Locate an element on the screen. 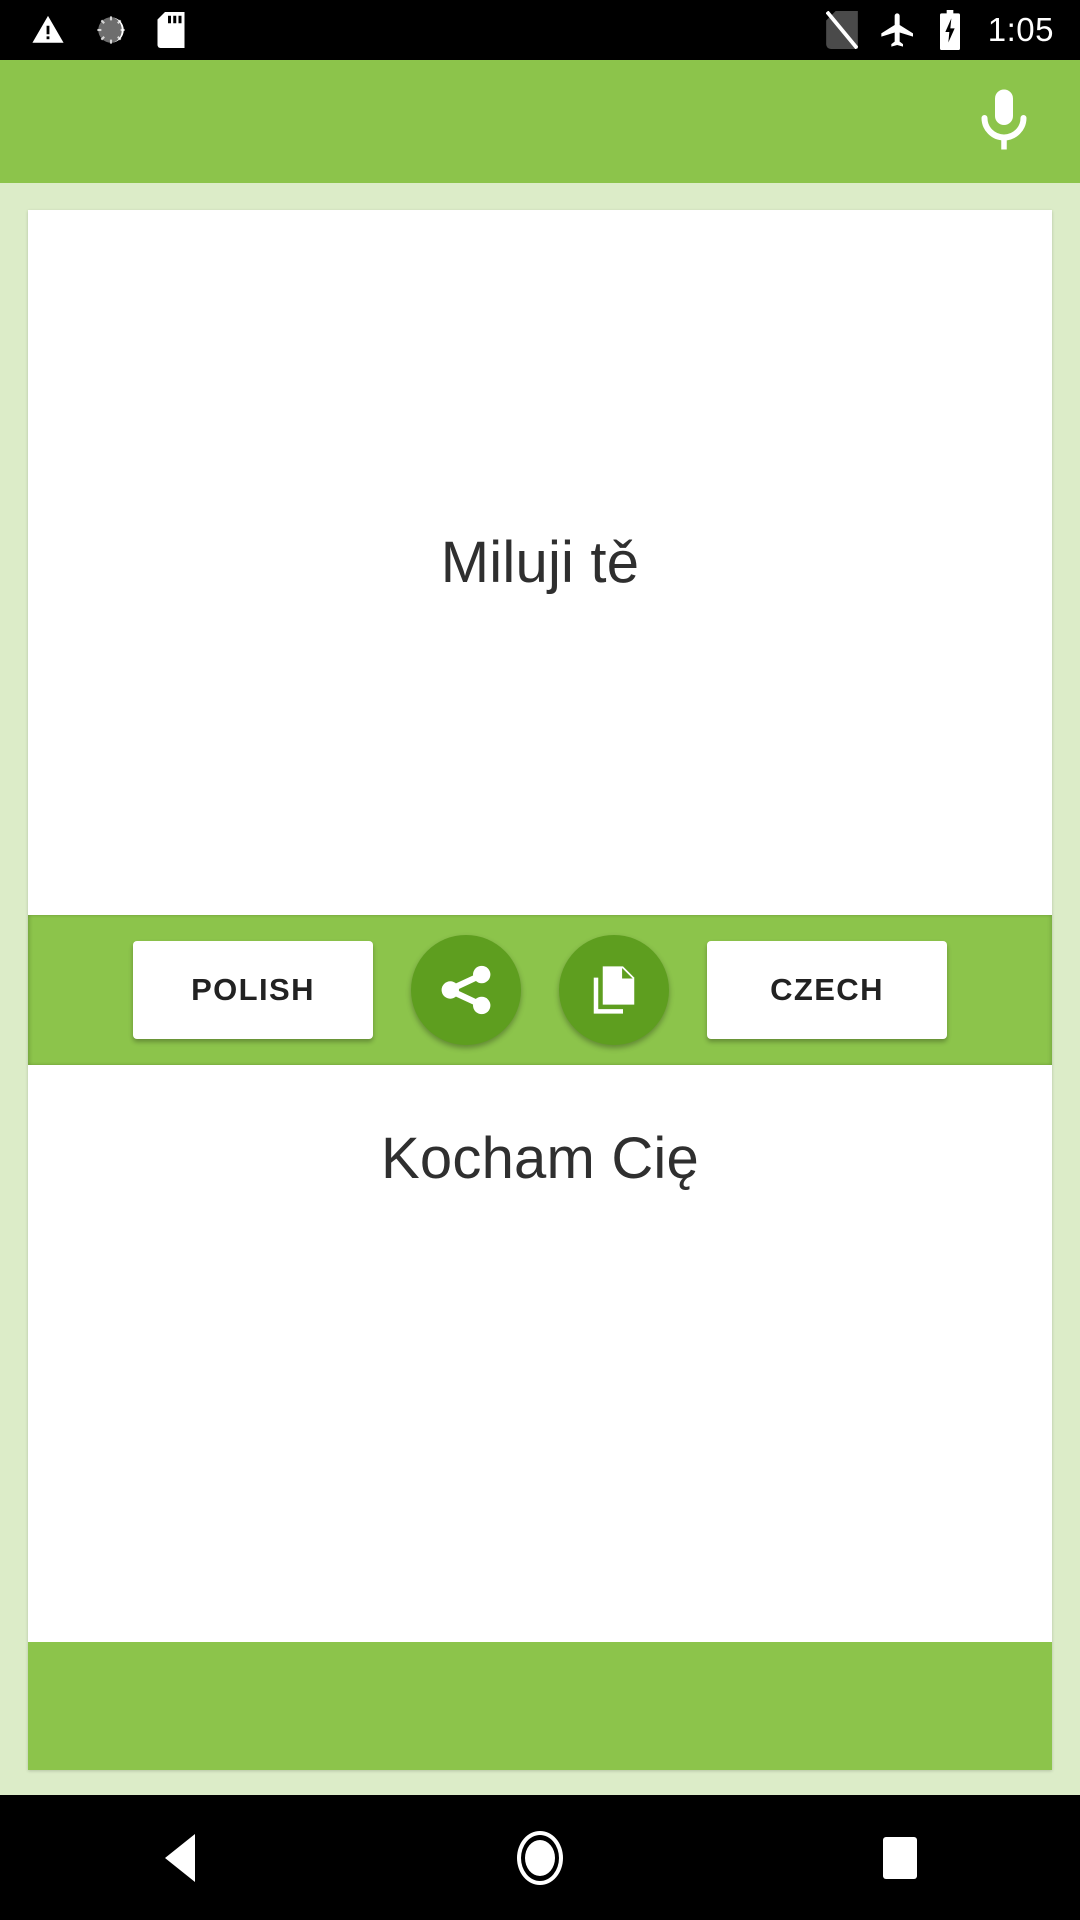 This screenshot has width=1080, height=1920. warning-icon is located at coordinates (48, 29).